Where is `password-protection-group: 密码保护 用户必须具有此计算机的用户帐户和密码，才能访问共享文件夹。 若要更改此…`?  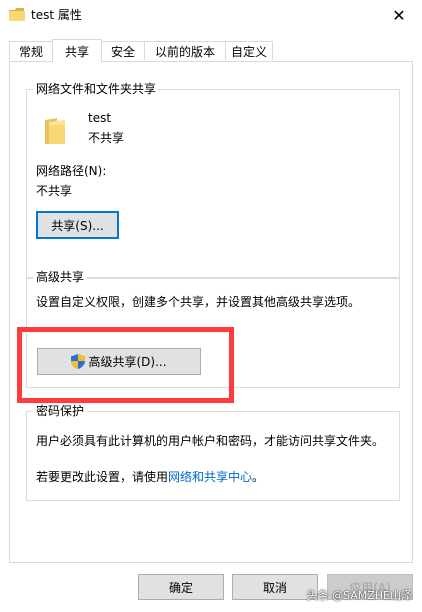 password-protection-group: 密码保护 用户必须具有此计算机的用户帐户和密码，才能访问共享文件夹。 若要更改此… is located at coordinates (213, 452).